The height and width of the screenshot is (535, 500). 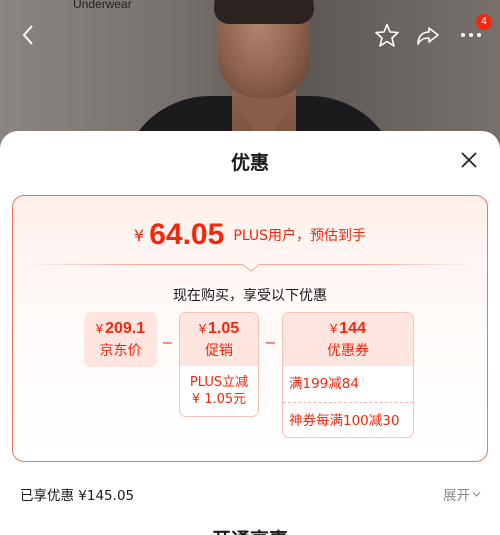 I want to click on expand-button: 展开, so click(x=462, y=494).